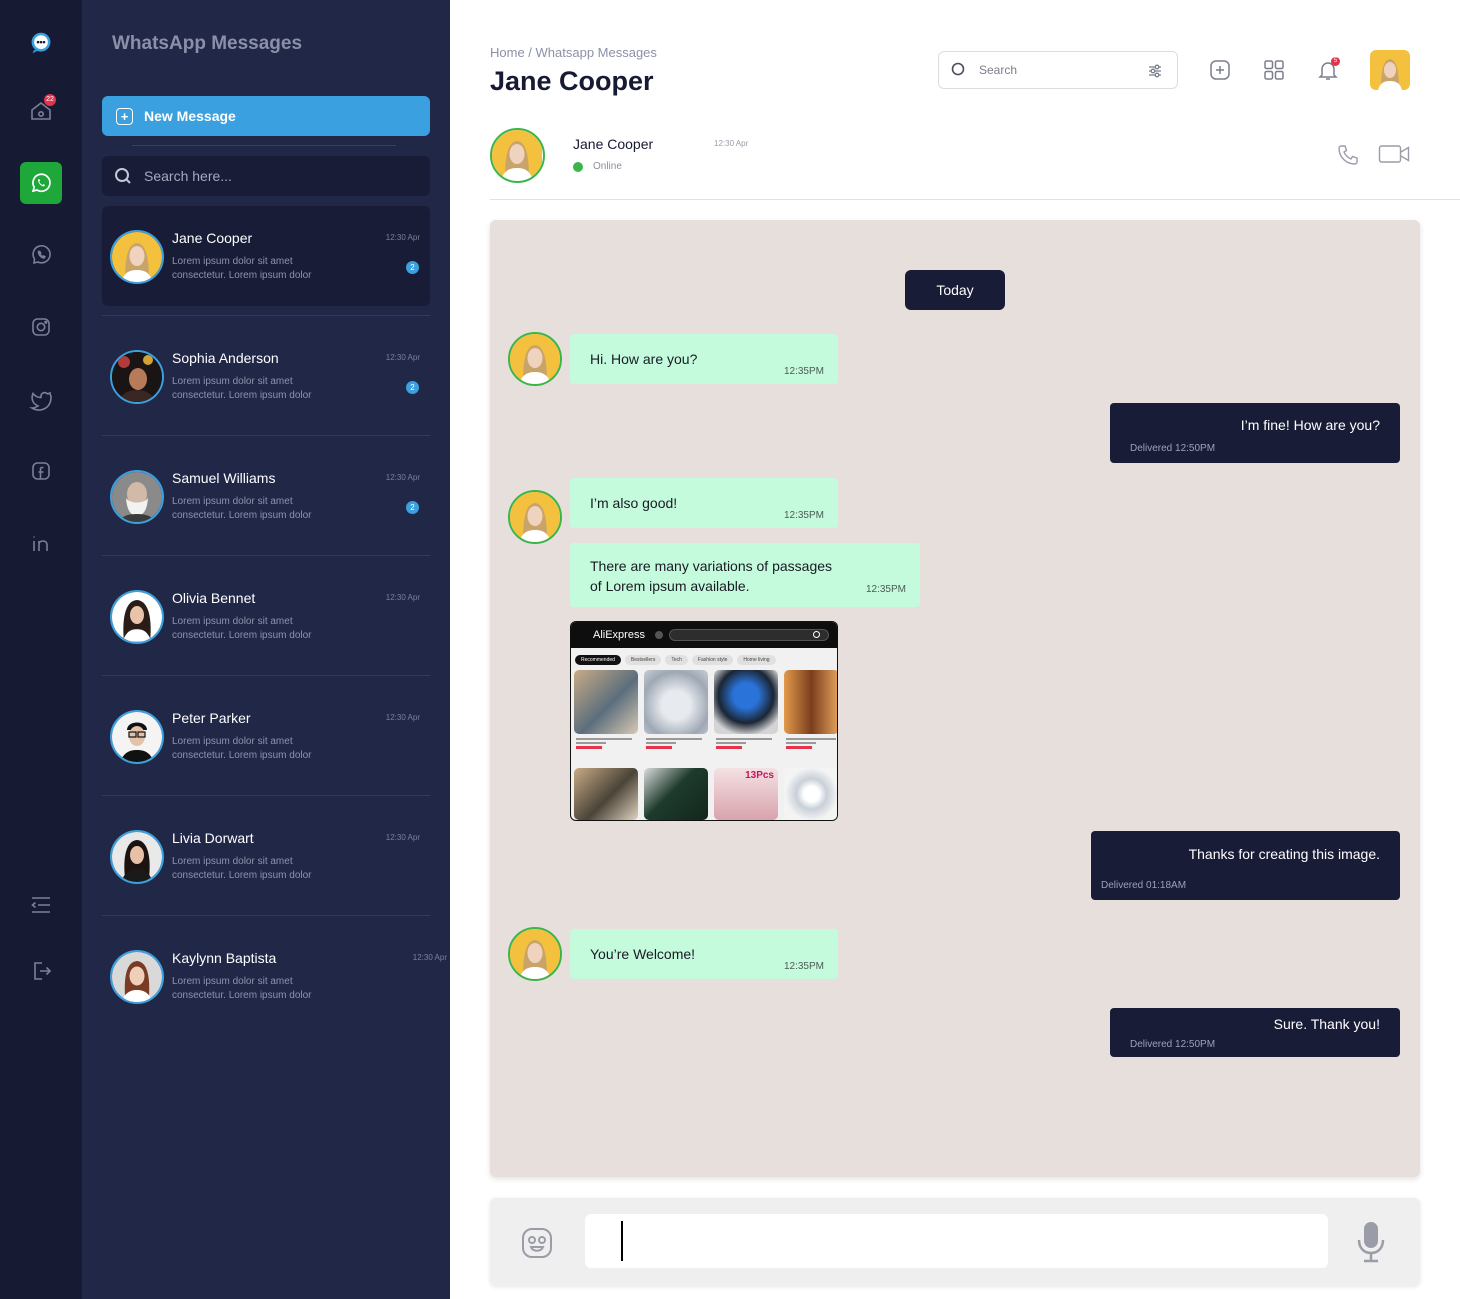 This screenshot has height=1299, width=1460. I want to click on image-search-bar, so click(749, 635).